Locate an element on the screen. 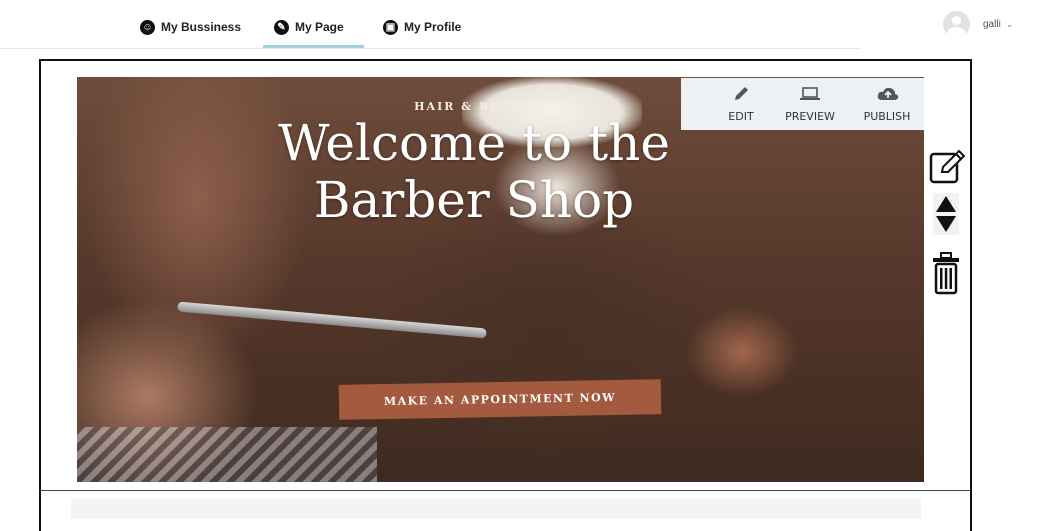 This screenshot has height=531, width=1042. preview-button: PREVIEW is located at coordinates (810, 104).